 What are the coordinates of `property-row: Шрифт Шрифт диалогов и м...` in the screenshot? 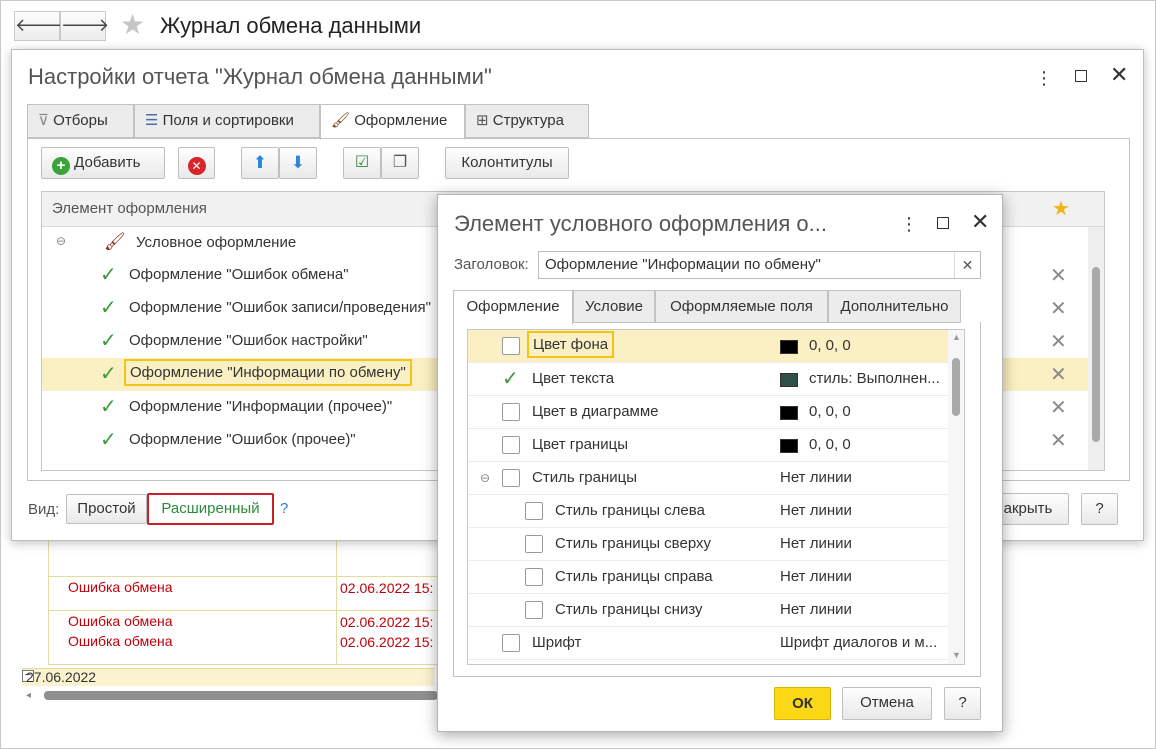 It's located at (708, 643).